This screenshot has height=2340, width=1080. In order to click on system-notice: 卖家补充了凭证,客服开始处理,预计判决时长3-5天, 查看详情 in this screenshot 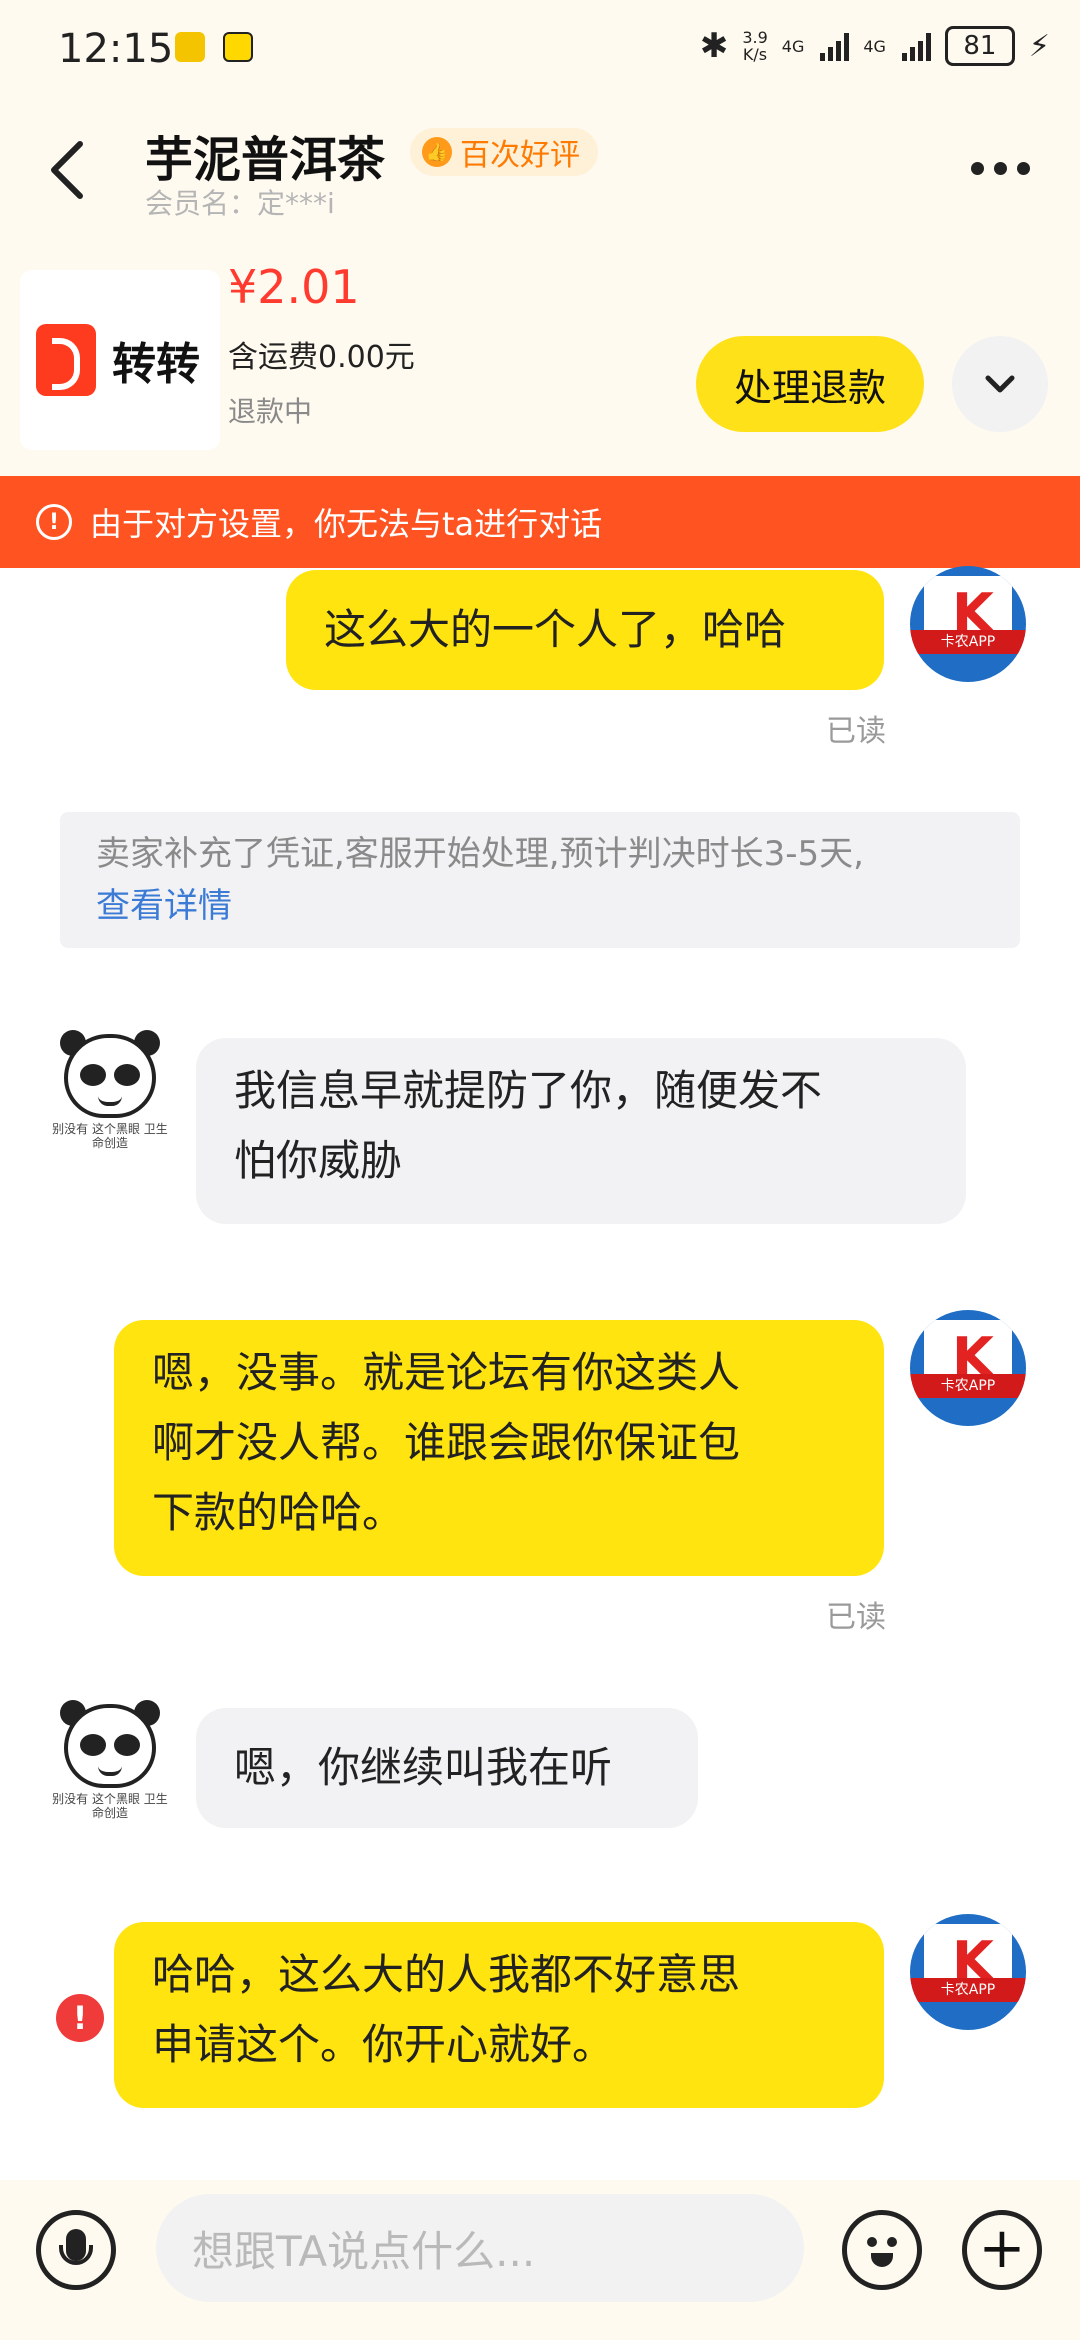, I will do `click(540, 880)`.